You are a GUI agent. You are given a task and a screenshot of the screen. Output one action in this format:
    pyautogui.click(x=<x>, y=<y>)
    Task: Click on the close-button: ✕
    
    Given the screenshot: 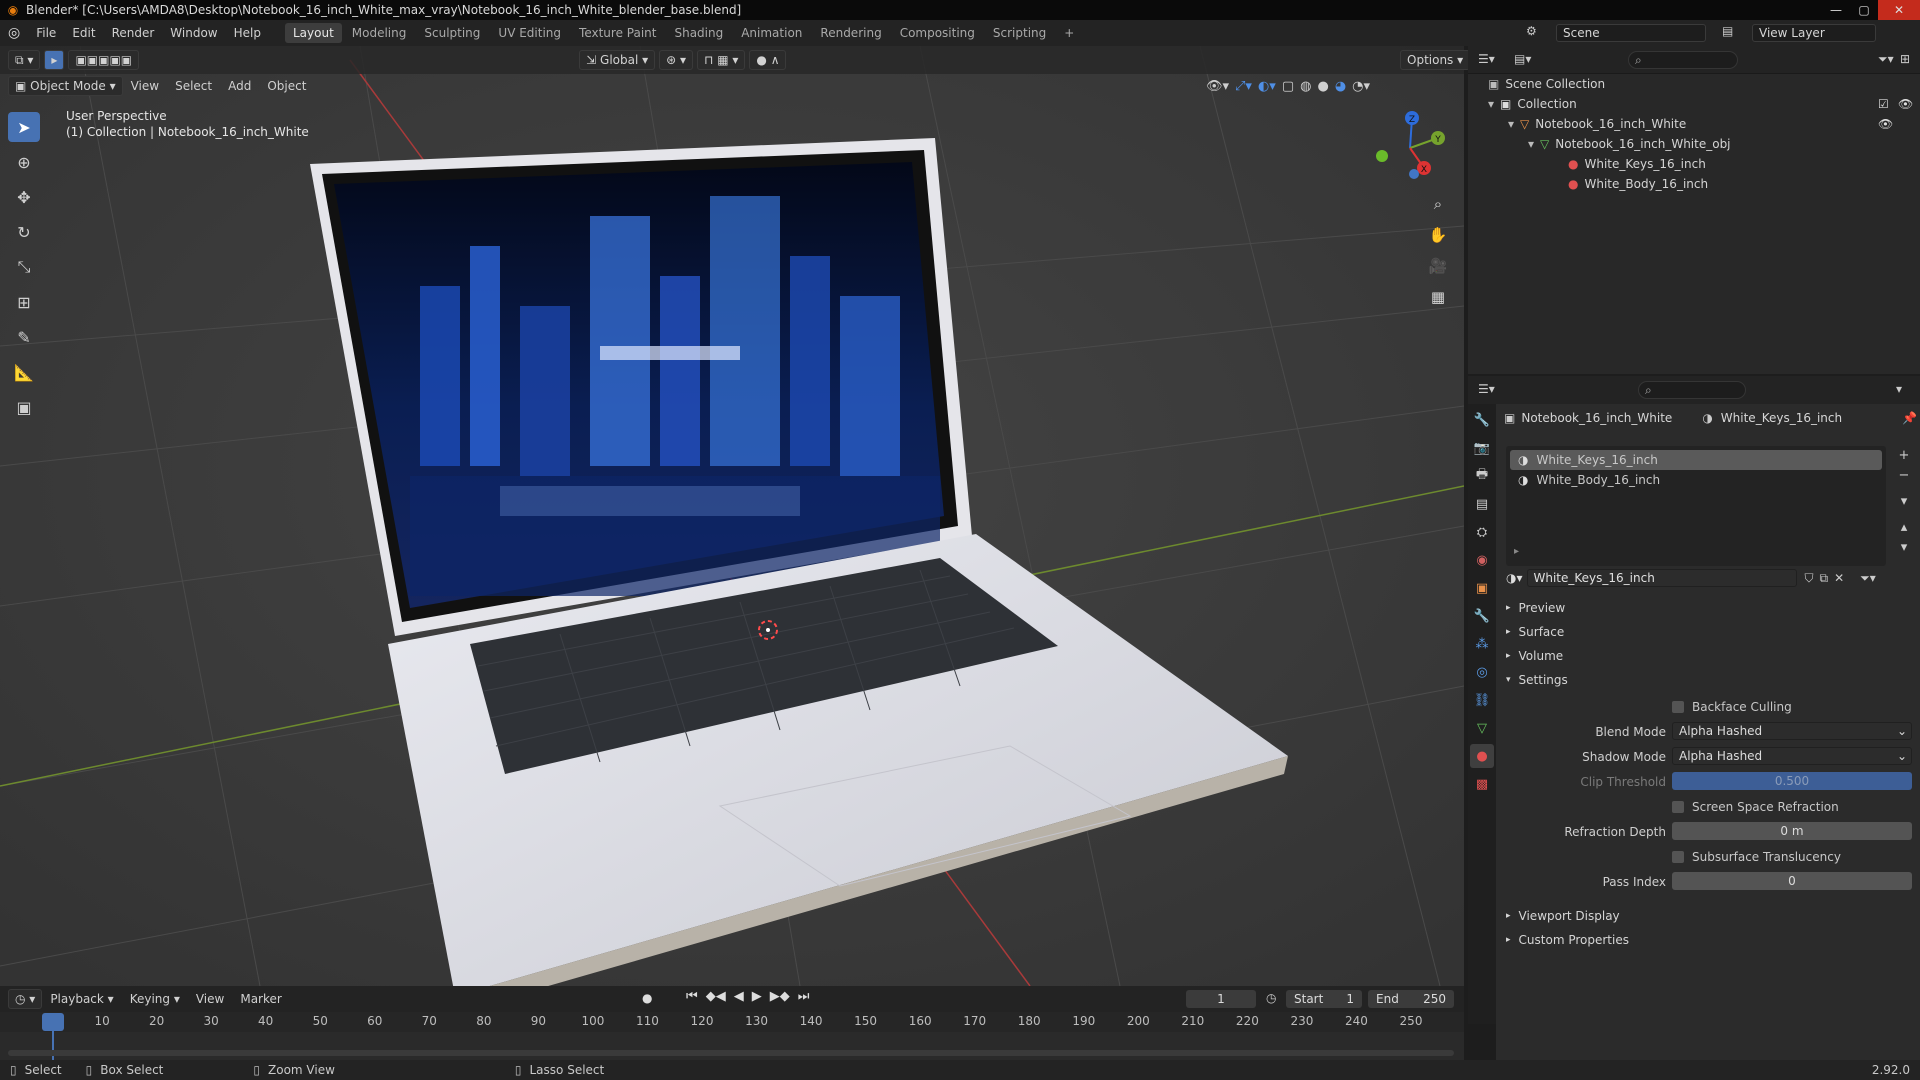 What is the action you would take?
    pyautogui.click(x=1899, y=10)
    